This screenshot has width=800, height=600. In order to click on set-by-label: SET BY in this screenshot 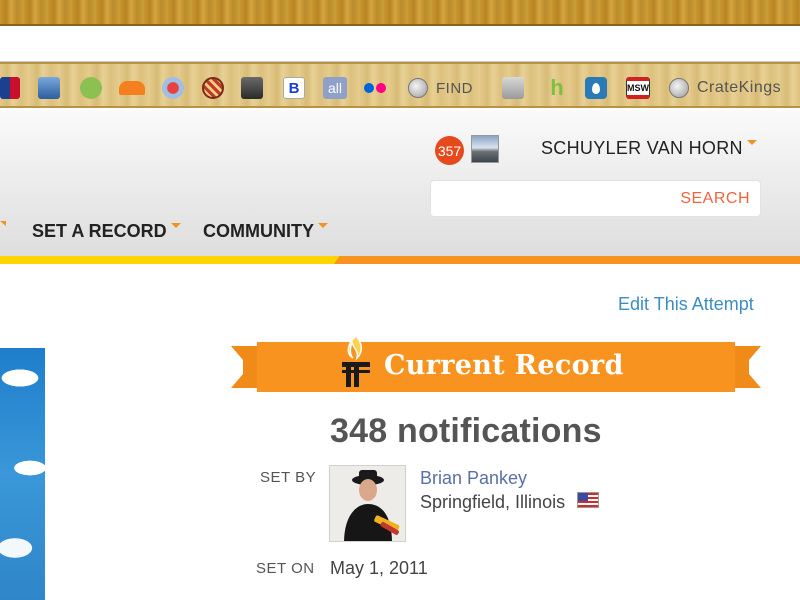, I will do `click(288, 477)`.